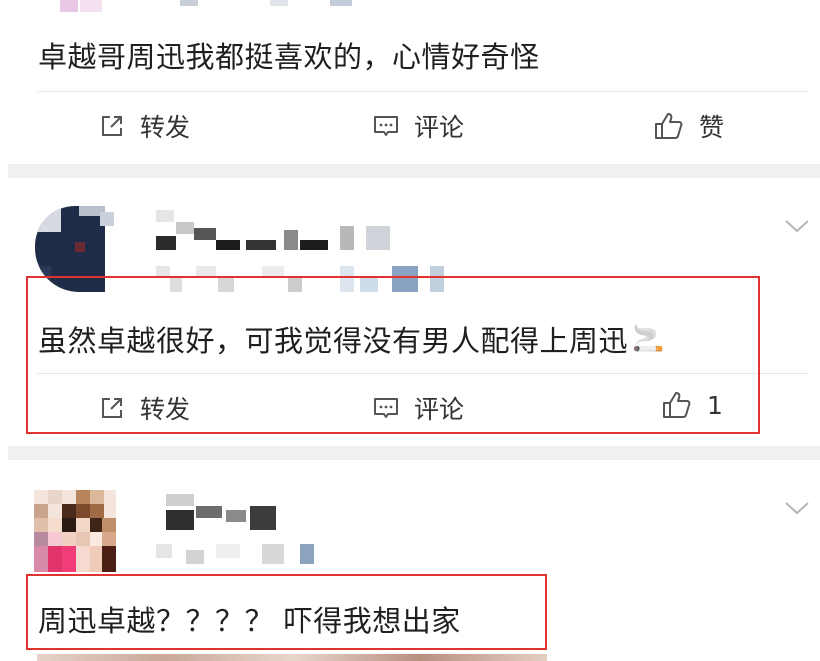  Describe the element at coordinates (112, 126) in the screenshot. I see `share-icon` at that location.